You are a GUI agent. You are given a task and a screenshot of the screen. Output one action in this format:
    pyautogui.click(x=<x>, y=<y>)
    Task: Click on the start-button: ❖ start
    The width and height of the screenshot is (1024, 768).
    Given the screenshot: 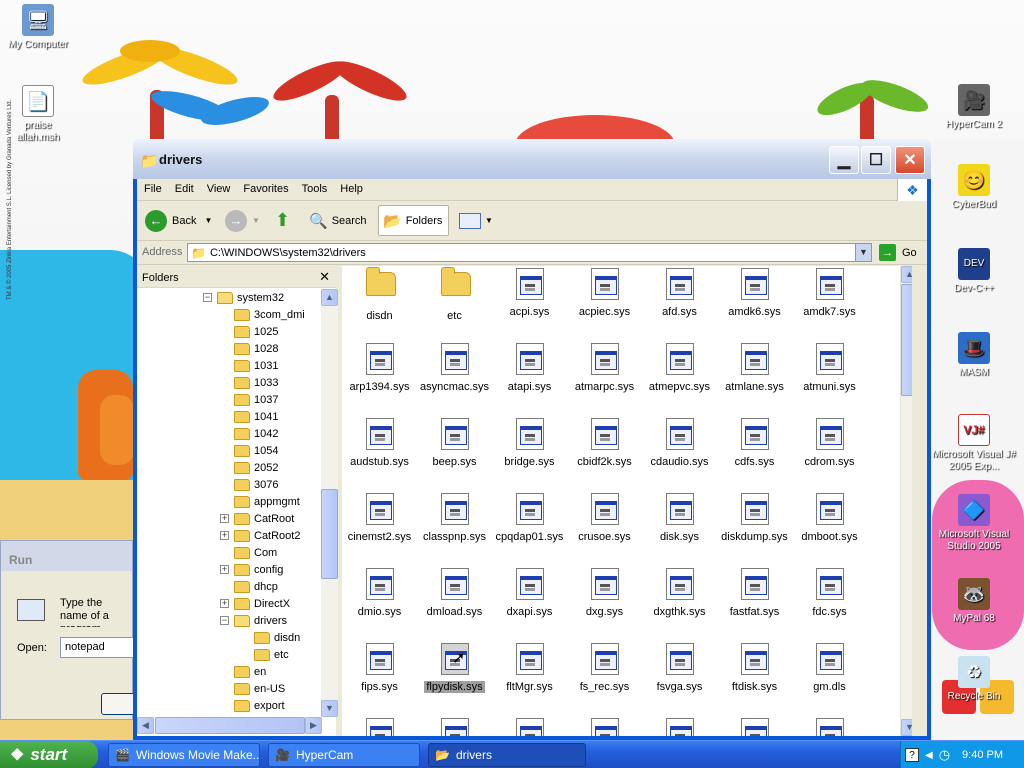 What is the action you would take?
    pyautogui.click(x=49, y=754)
    